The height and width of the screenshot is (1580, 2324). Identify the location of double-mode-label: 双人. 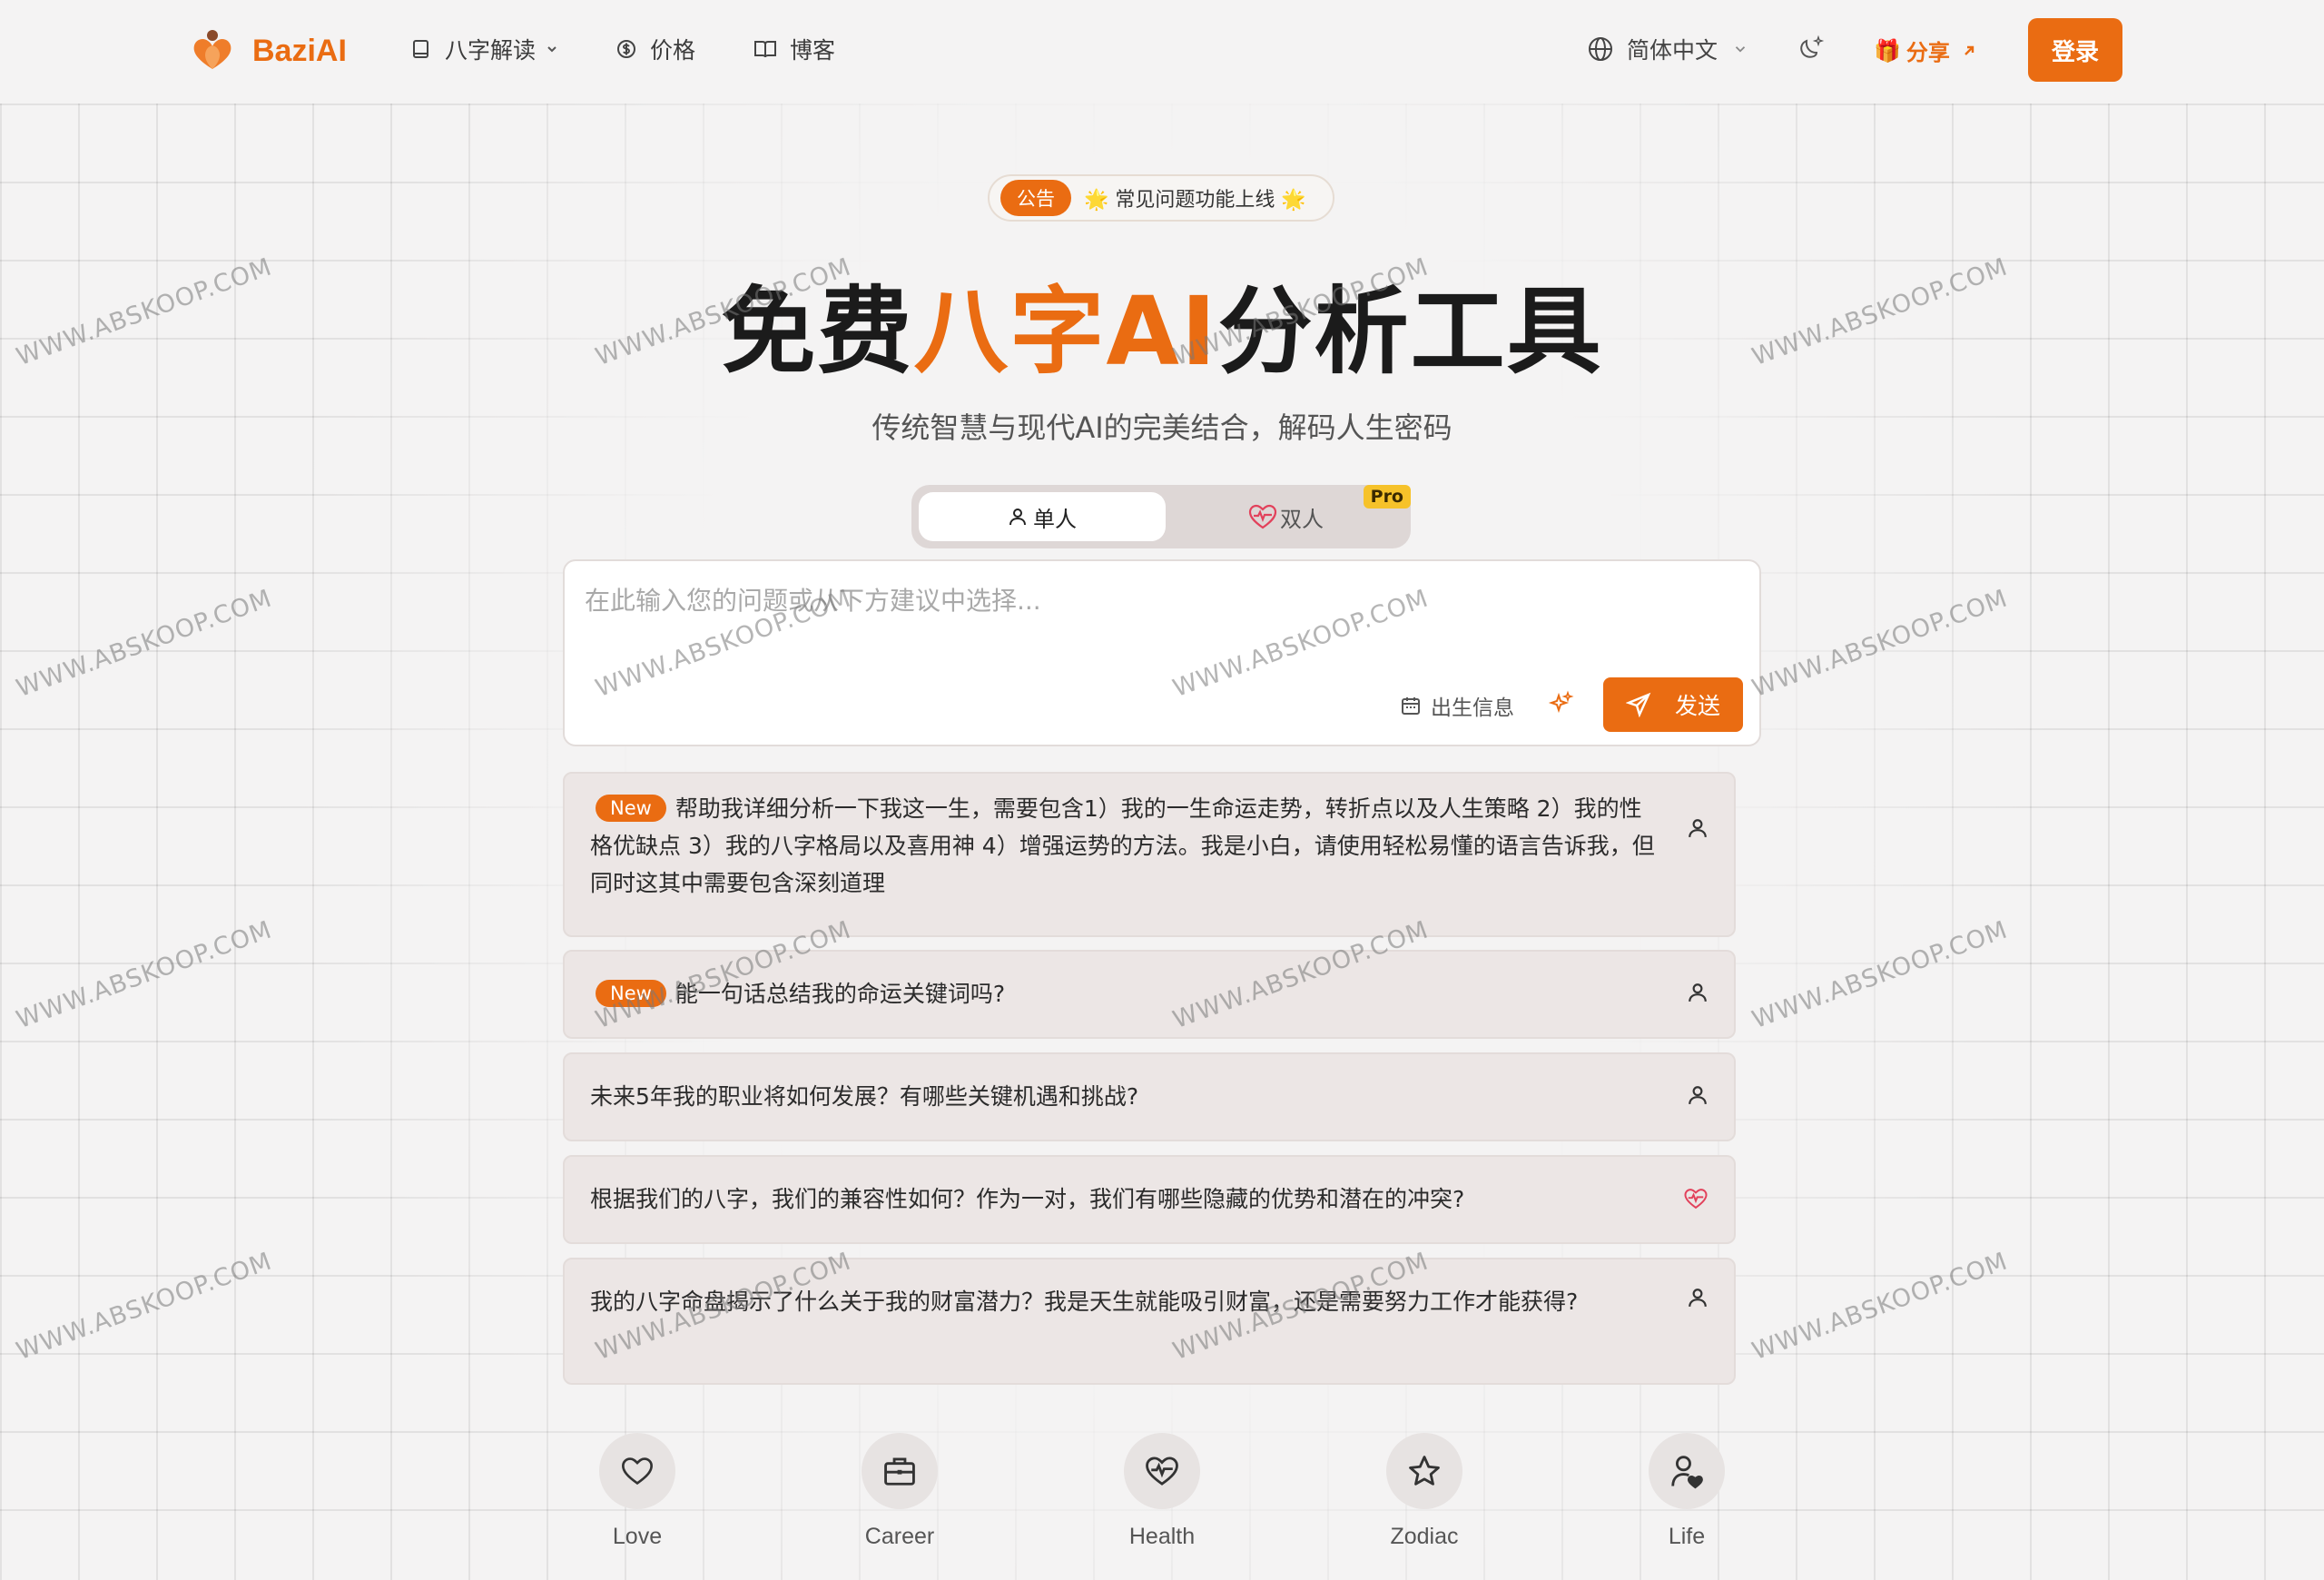
(1302, 519).